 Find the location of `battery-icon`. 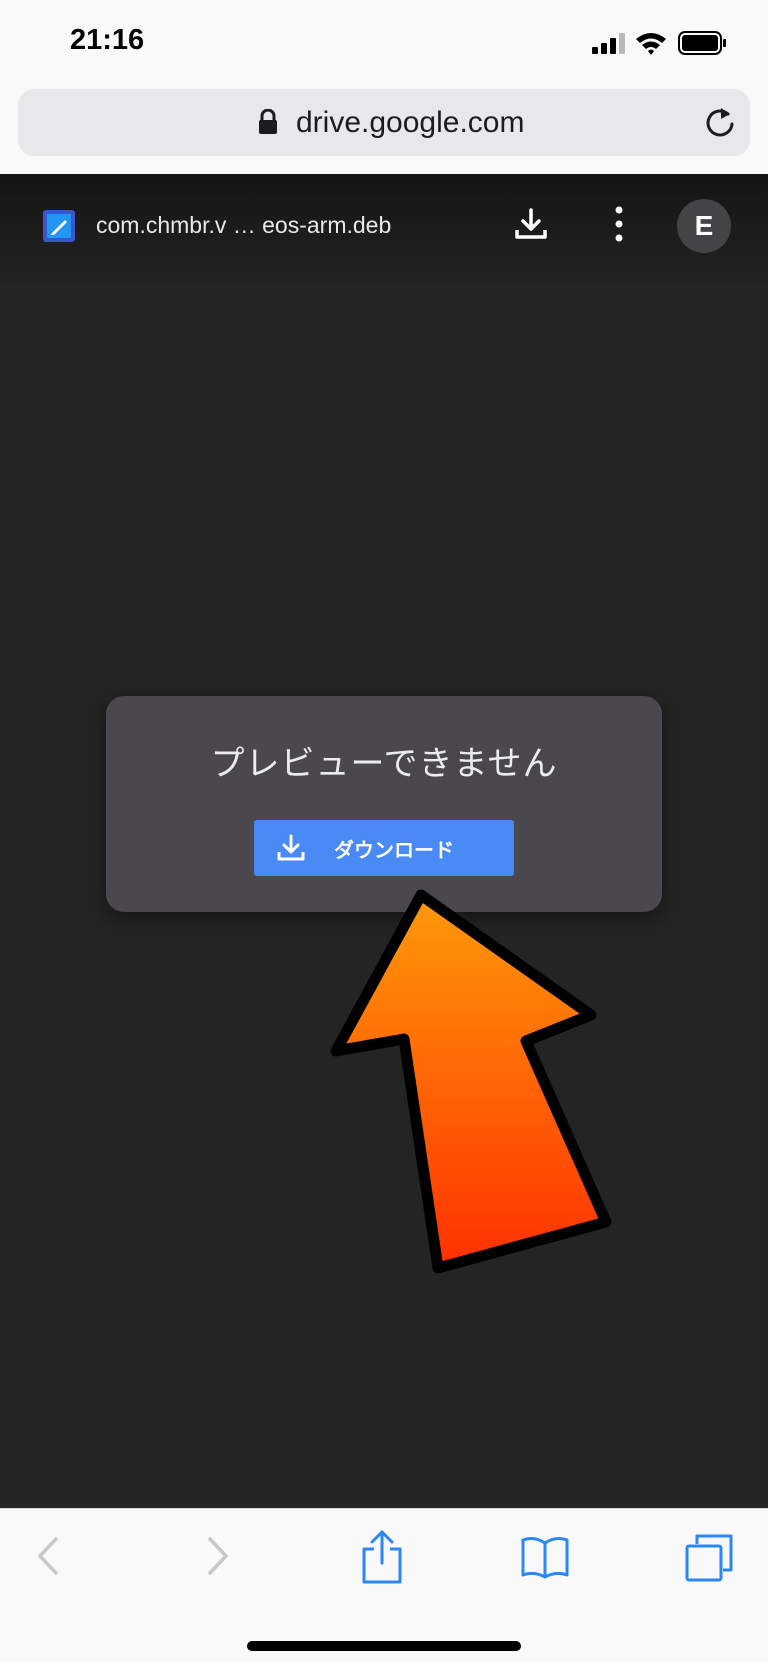

battery-icon is located at coordinates (702, 43).